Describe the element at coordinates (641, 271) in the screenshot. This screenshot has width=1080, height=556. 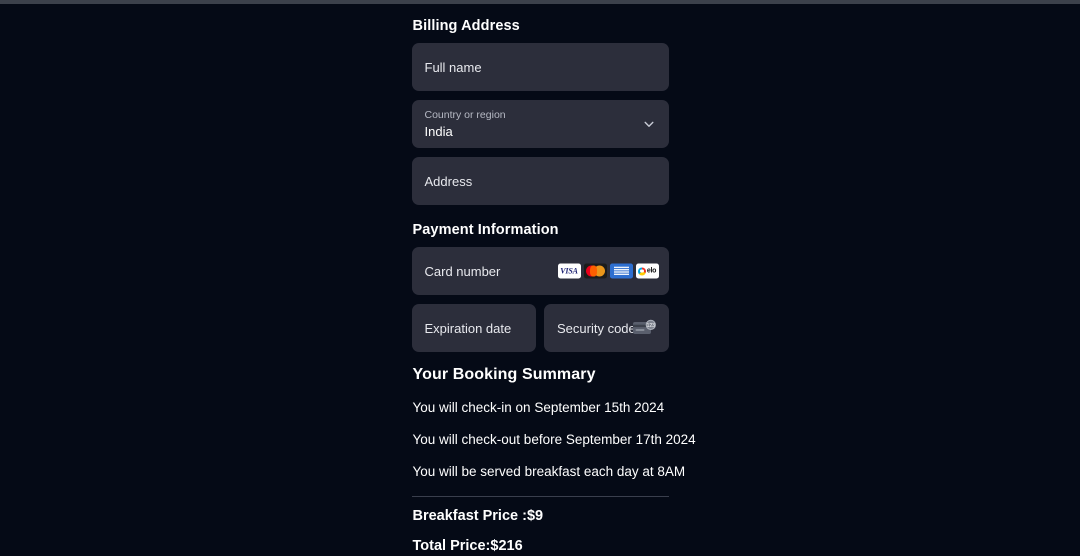
I see `elo-ring` at that location.